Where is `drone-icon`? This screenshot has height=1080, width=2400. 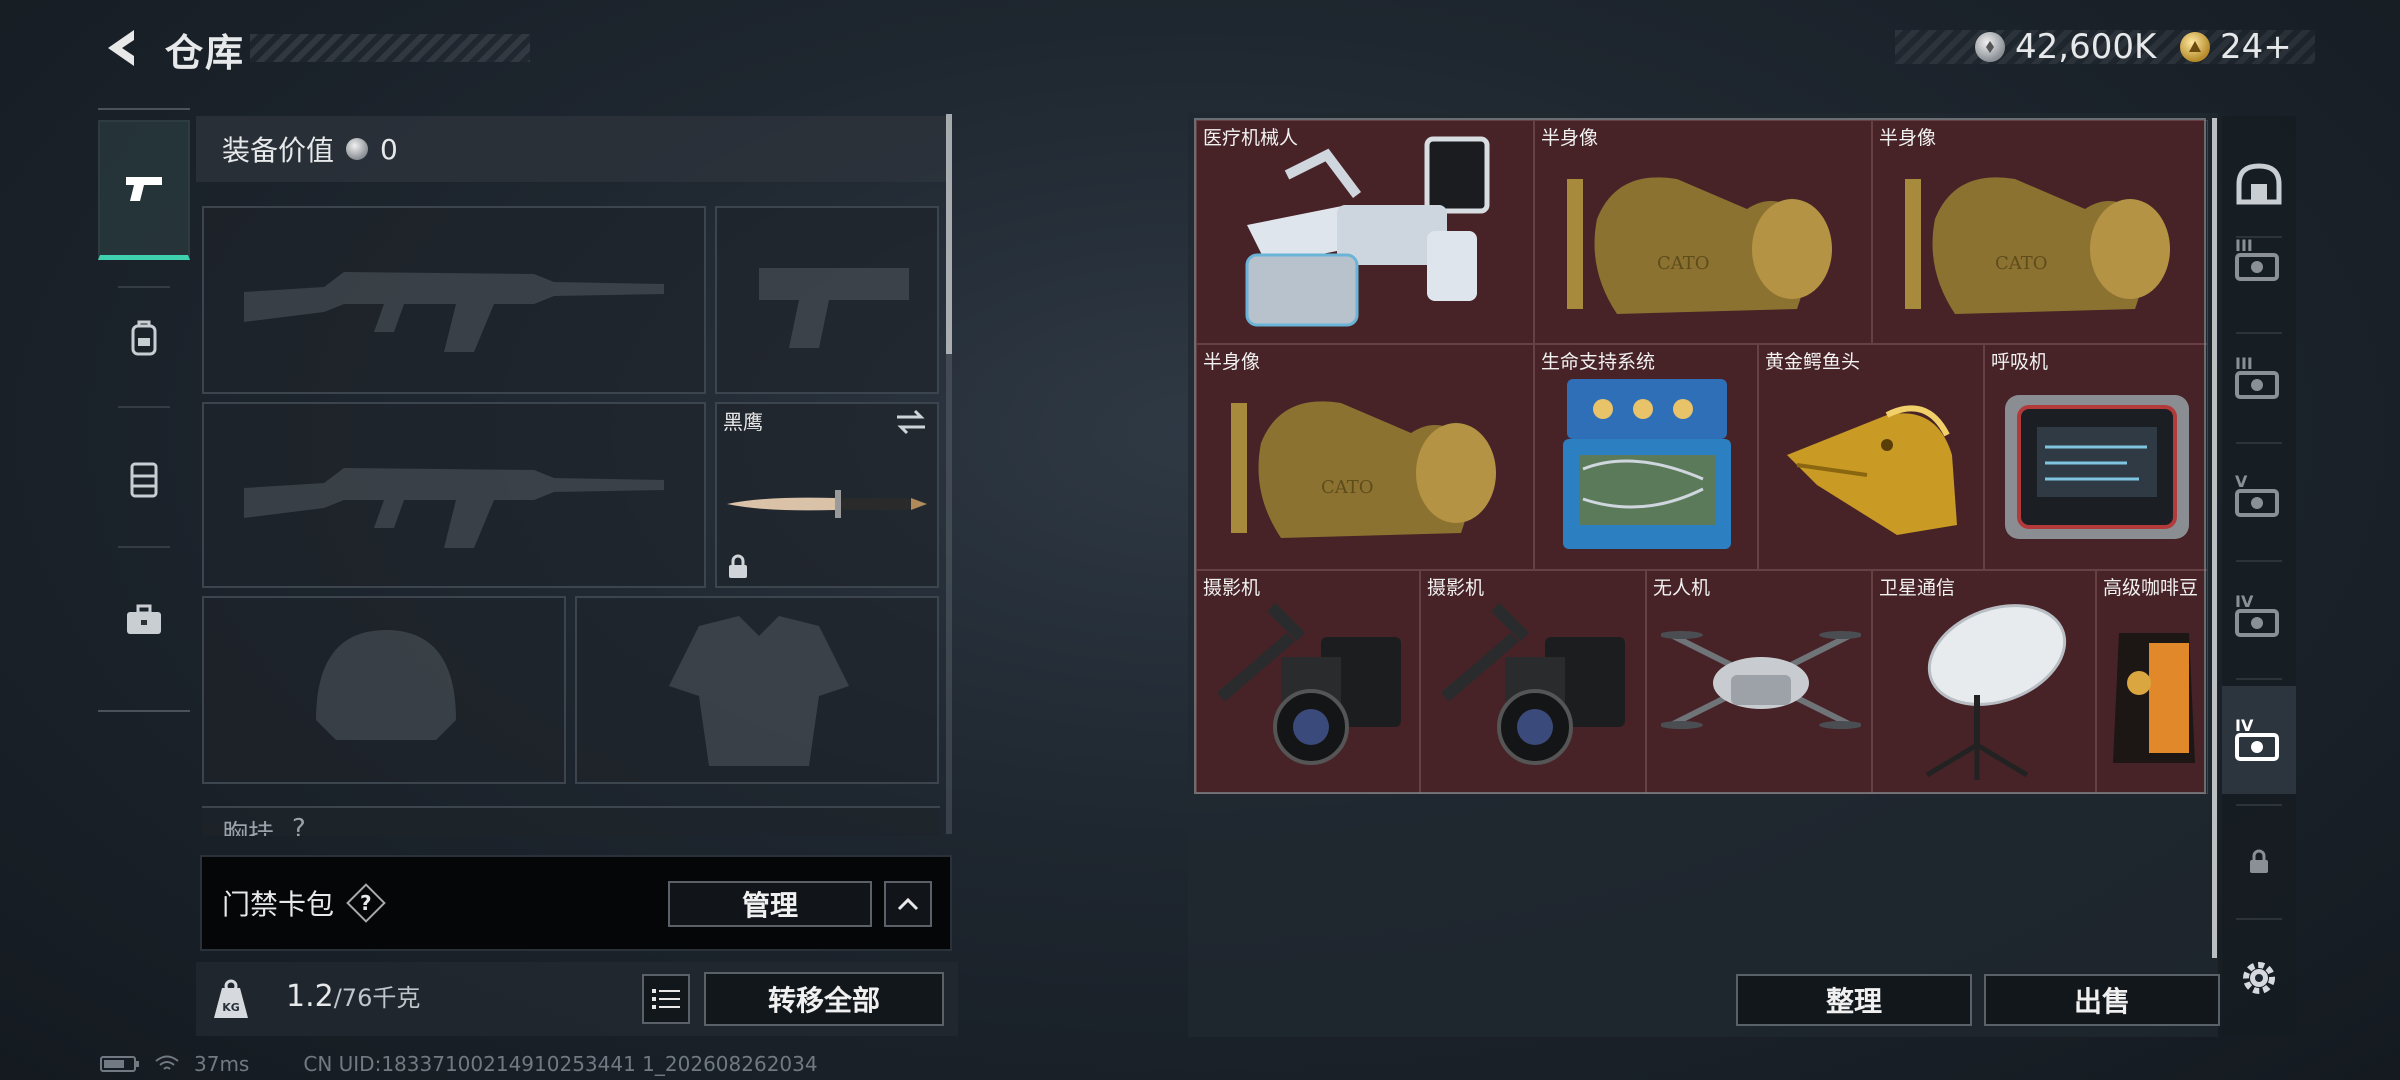 drone-icon is located at coordinates (1761, 680).